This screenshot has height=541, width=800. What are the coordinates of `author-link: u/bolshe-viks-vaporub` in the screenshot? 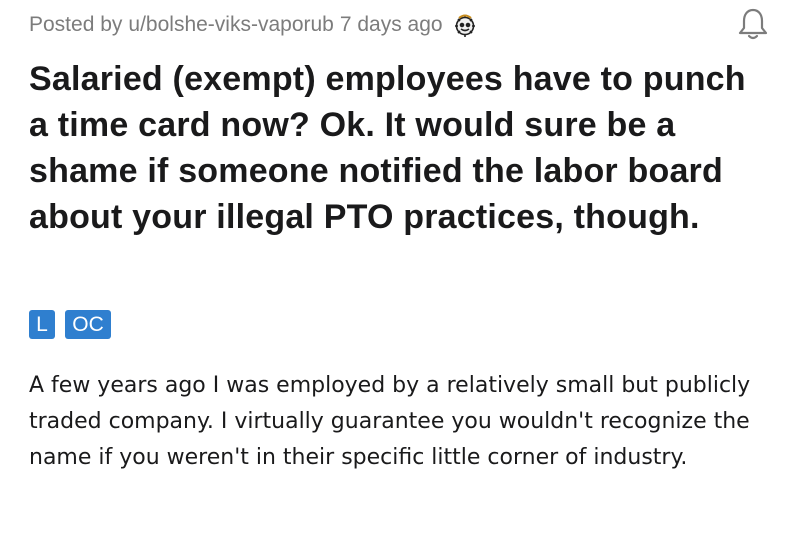 It's located at (230, 25).